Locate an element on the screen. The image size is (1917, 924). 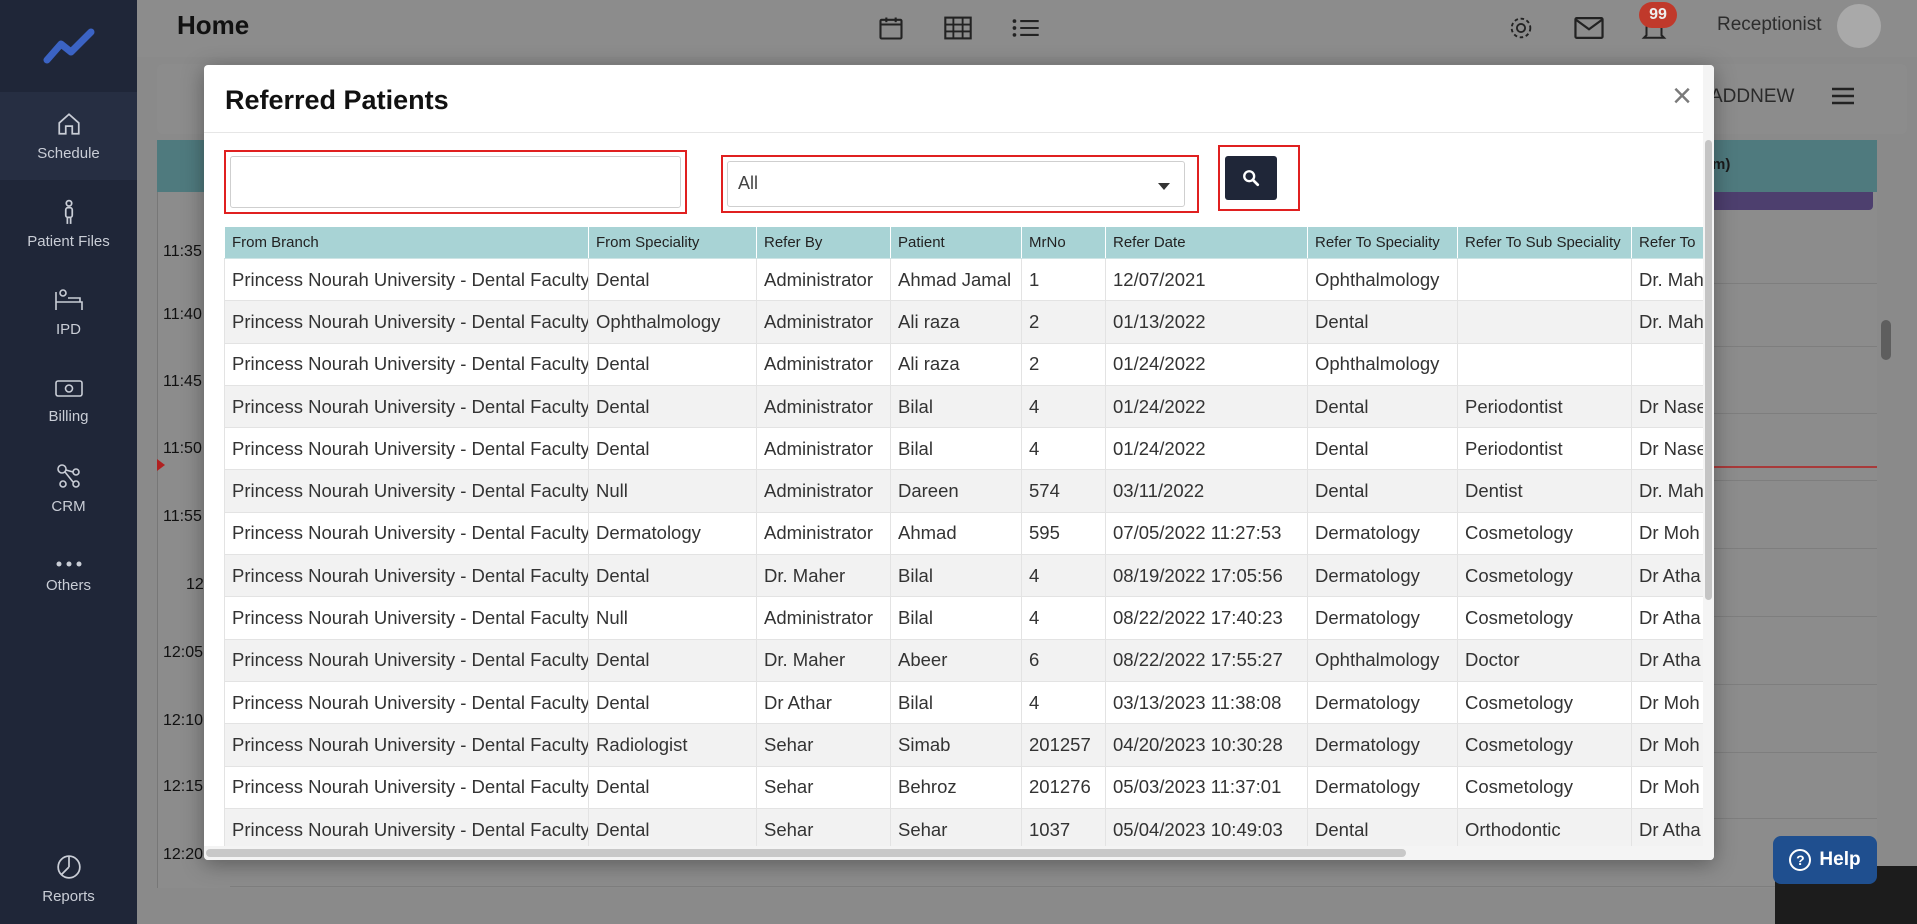
table-cell: Ahmad is located at coordinates (956, 533).